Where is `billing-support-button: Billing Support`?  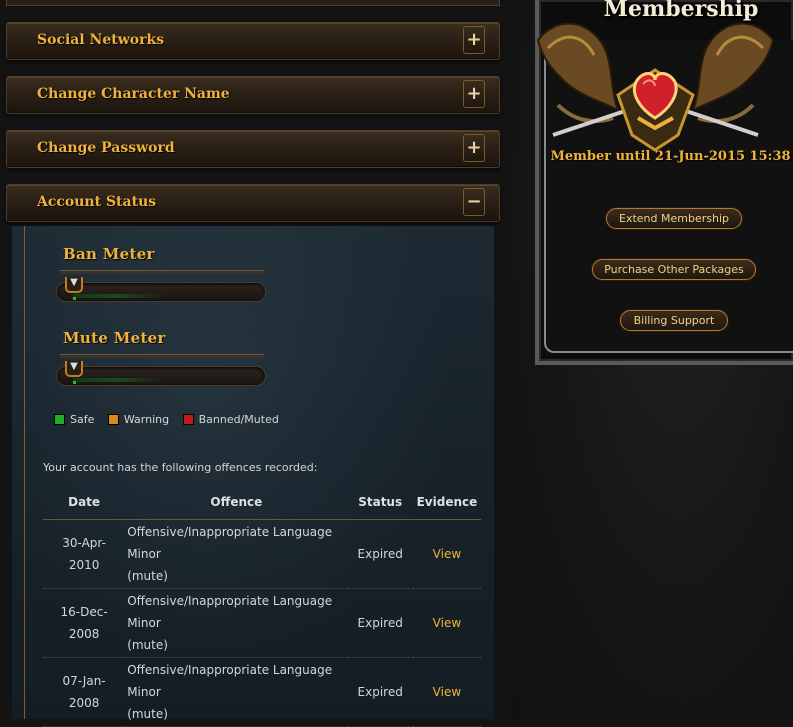 billing-support-button: Billing Support is located at coordinates (674, 320).